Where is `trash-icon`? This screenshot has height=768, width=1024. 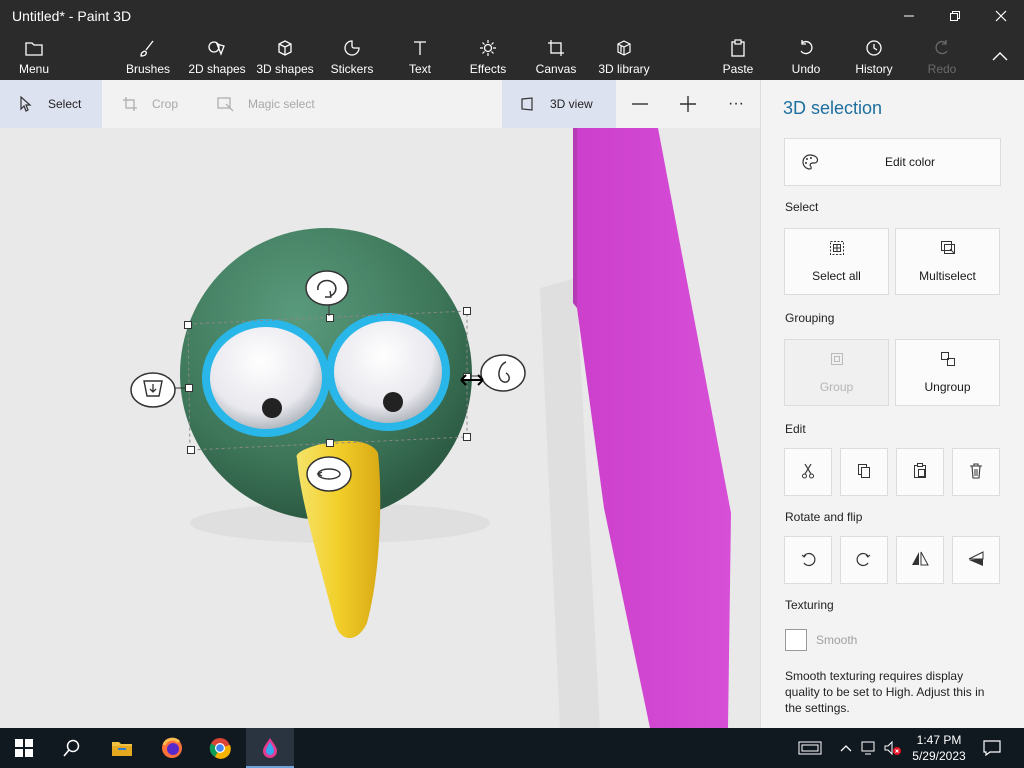 trash-icon is located at coordinates (976, 472).